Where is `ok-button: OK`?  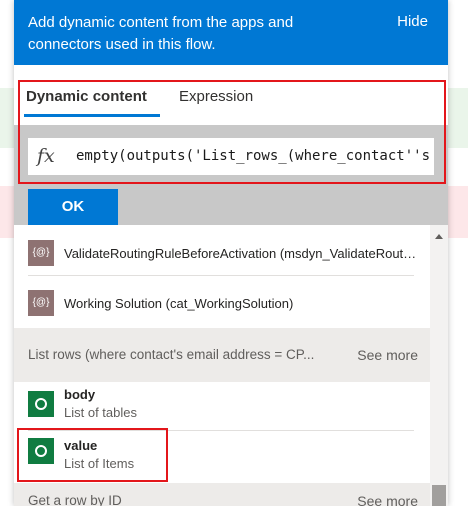
ok-button: OK is located at coordinates (73, 207).